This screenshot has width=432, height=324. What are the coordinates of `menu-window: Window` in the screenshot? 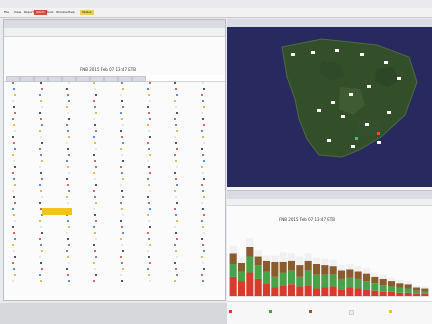 It's located at (62, 12).